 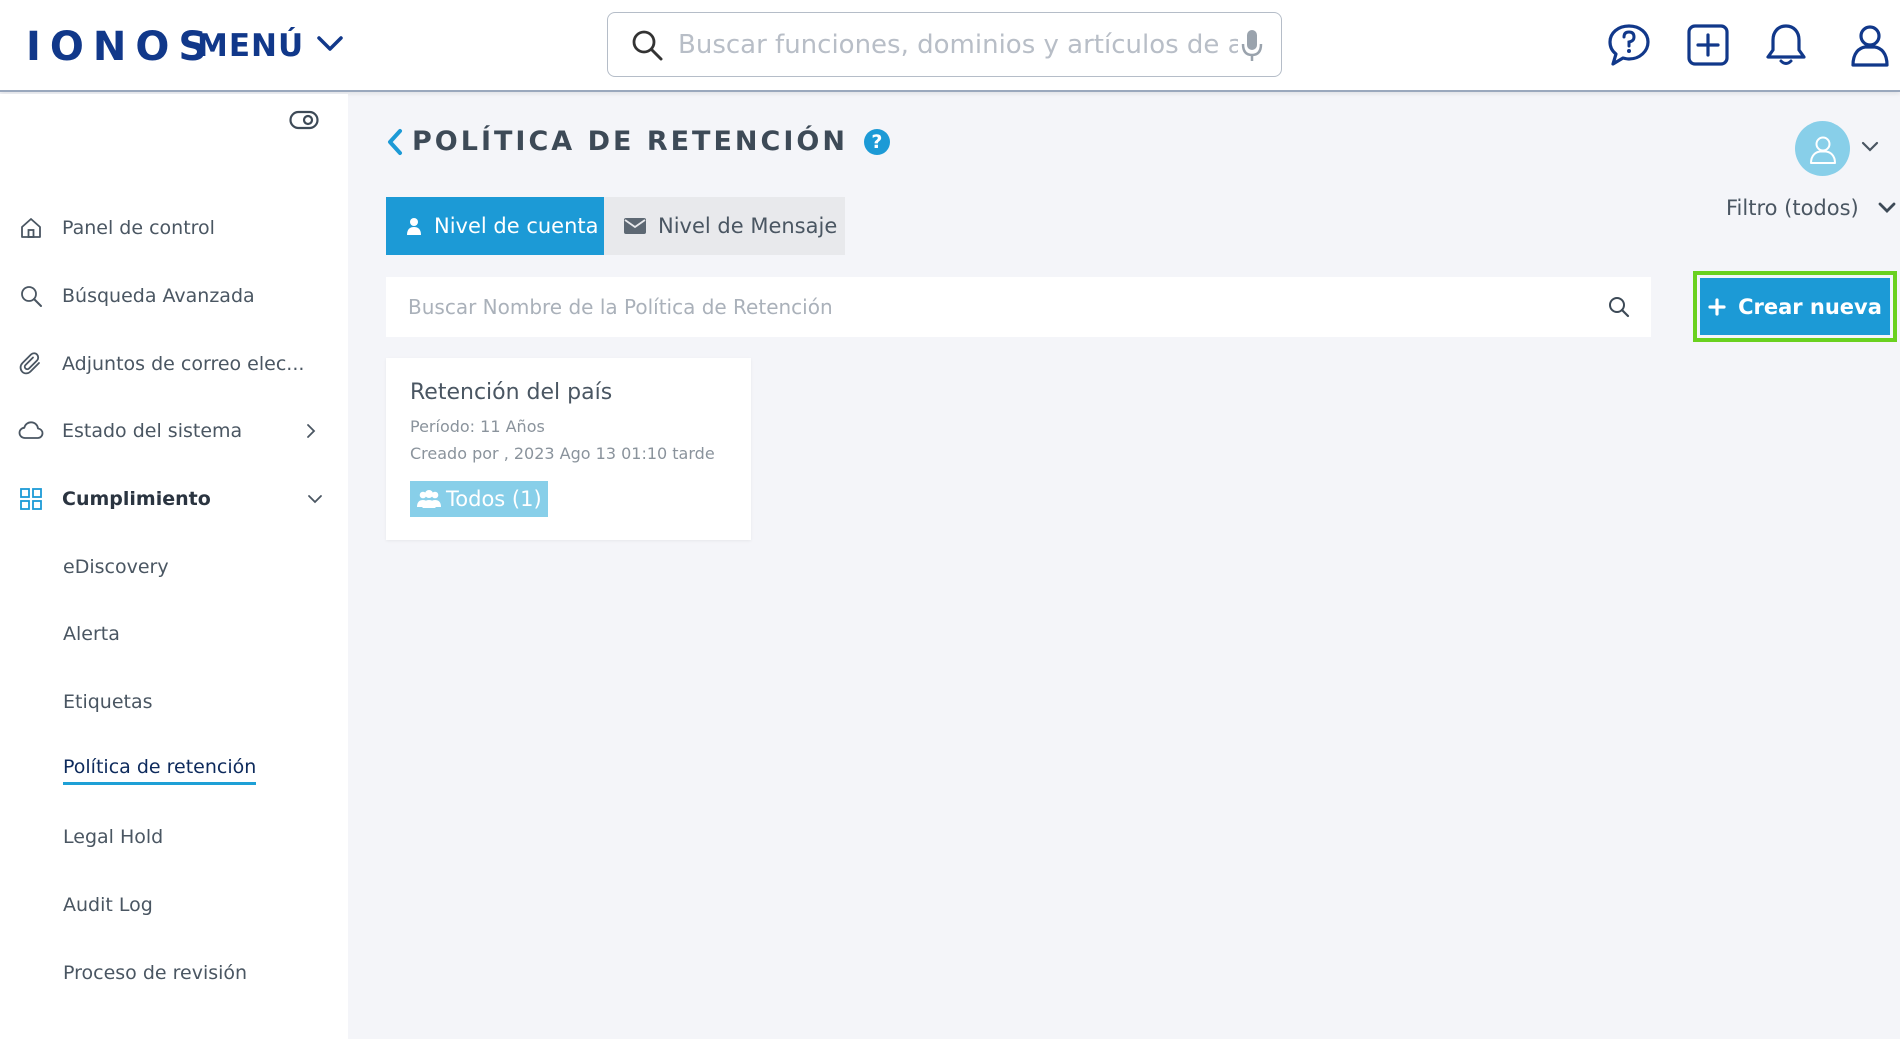 I want to click on policy-search, so click(x=1018, y=307).